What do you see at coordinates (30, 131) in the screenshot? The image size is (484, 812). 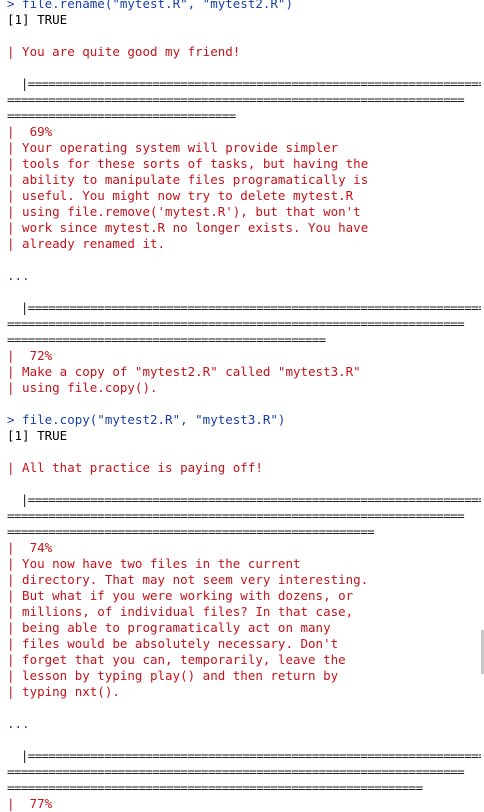 I see `swirl-message: | 69%` at bounding box center [30, 131].